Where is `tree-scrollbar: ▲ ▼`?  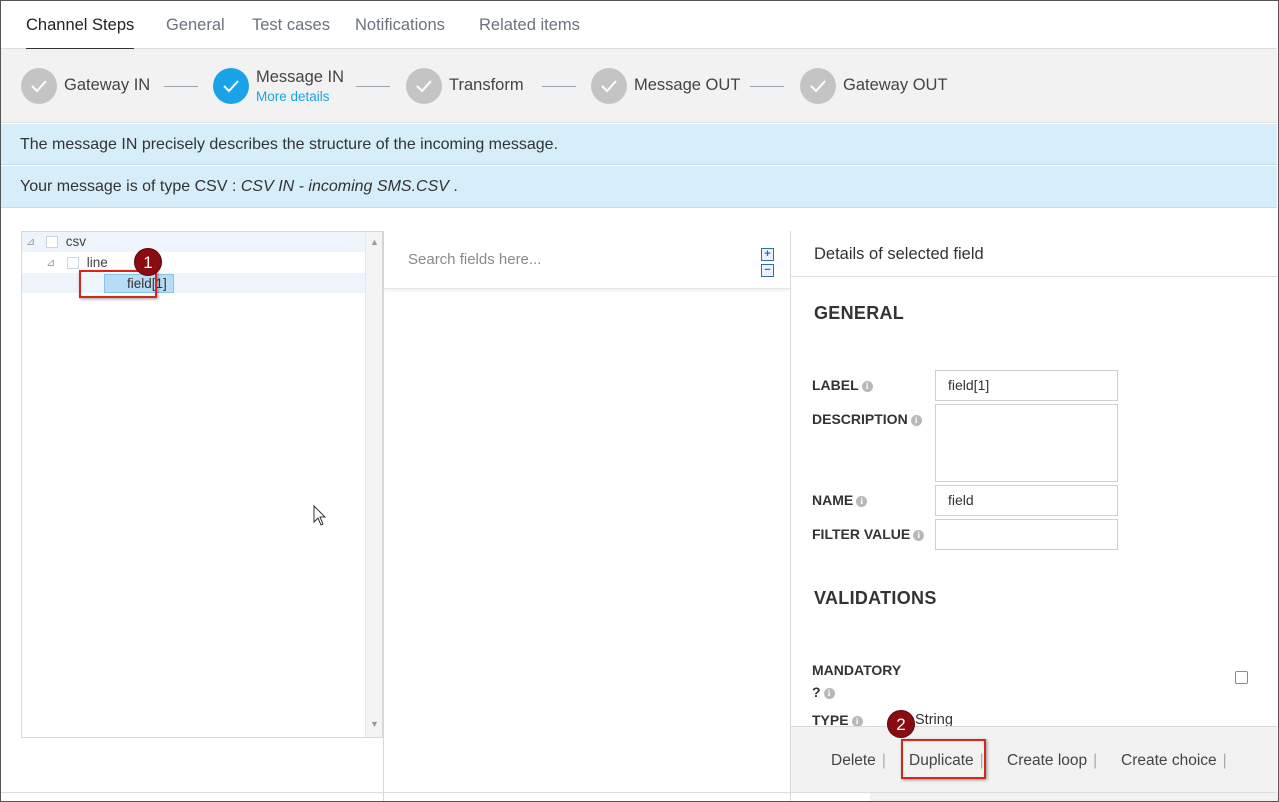 tree-scrollbar: ▲ ▼ is located at coordinates (373, 484).